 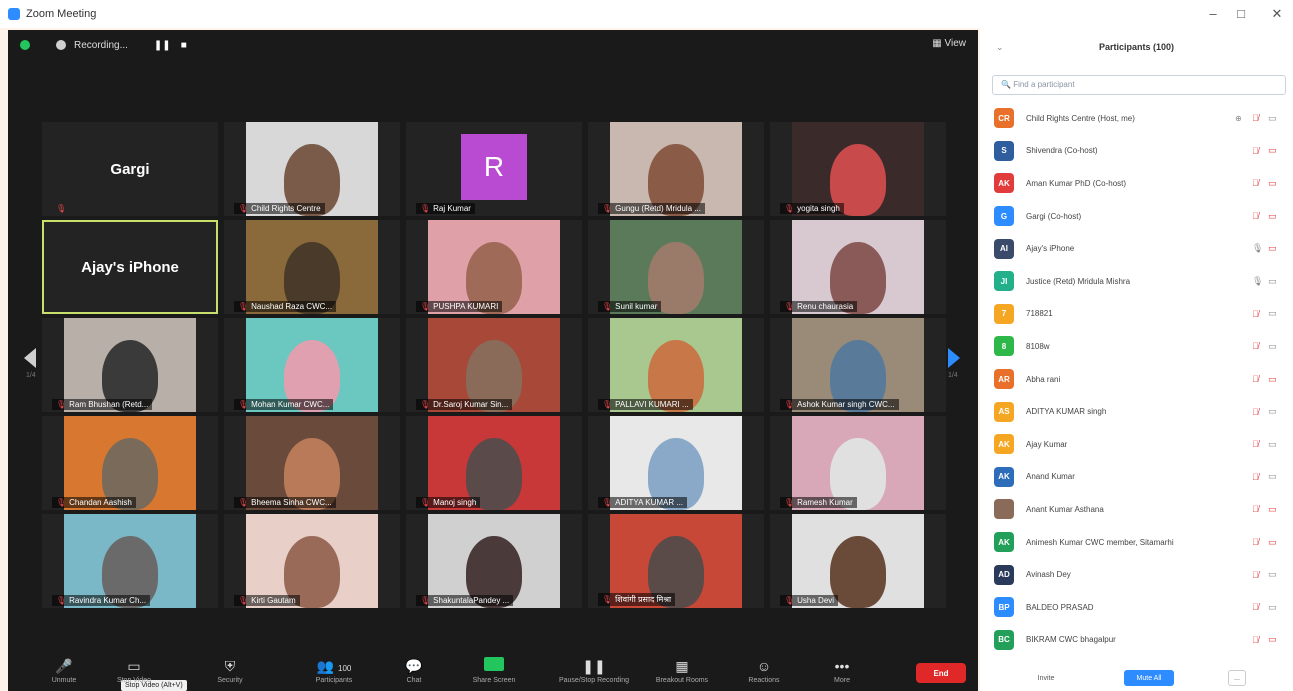 What do you see at coordinates (1136, 542) in the screenshot?
I see `participant-row: AK Animesh Kumar CWC member, Sitamarhi 🎙̸ ▭` at bounding box center [1136, 542].